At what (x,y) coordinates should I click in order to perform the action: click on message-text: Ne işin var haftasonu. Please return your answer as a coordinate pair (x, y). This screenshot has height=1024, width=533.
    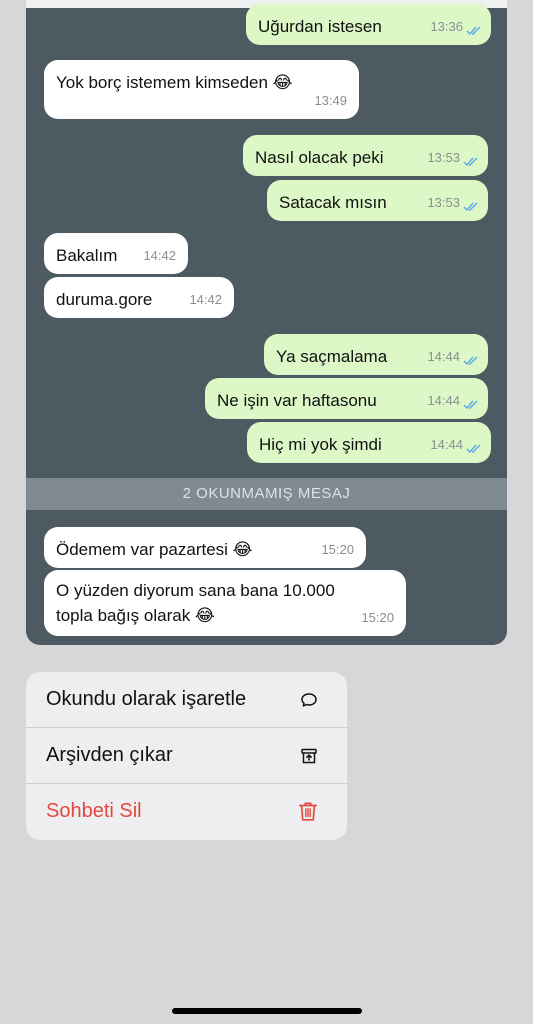
    Looking at the image, I should click on (297, 400).